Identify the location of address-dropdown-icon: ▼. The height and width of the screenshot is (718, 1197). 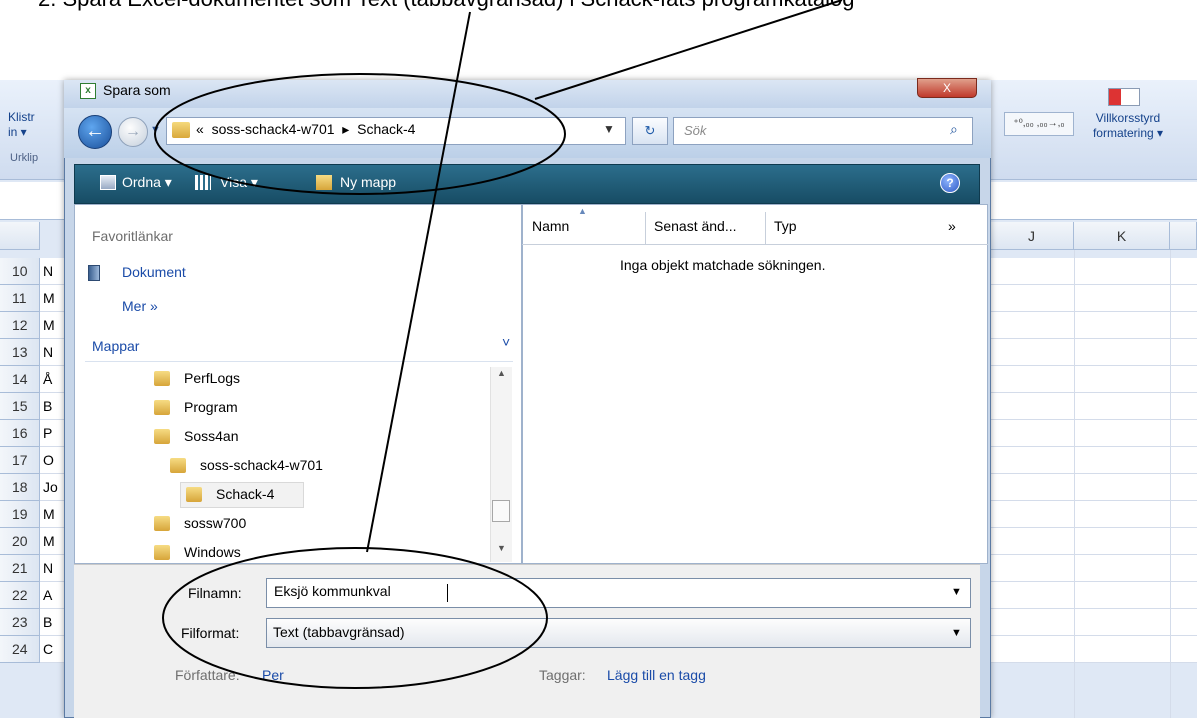
(609, 129).